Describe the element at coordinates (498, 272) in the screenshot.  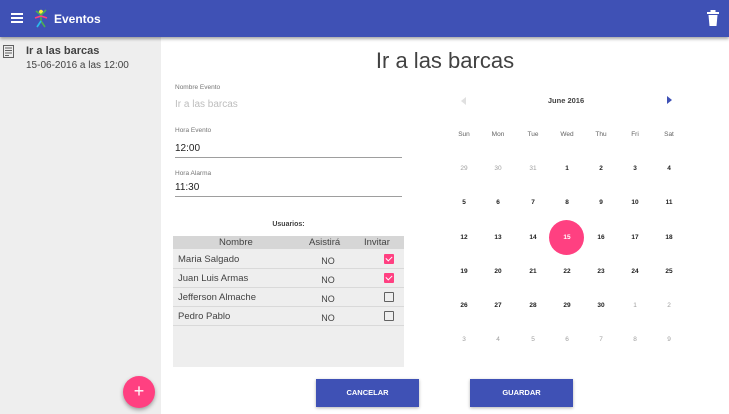
I see `calendar-day: 20` at that location.